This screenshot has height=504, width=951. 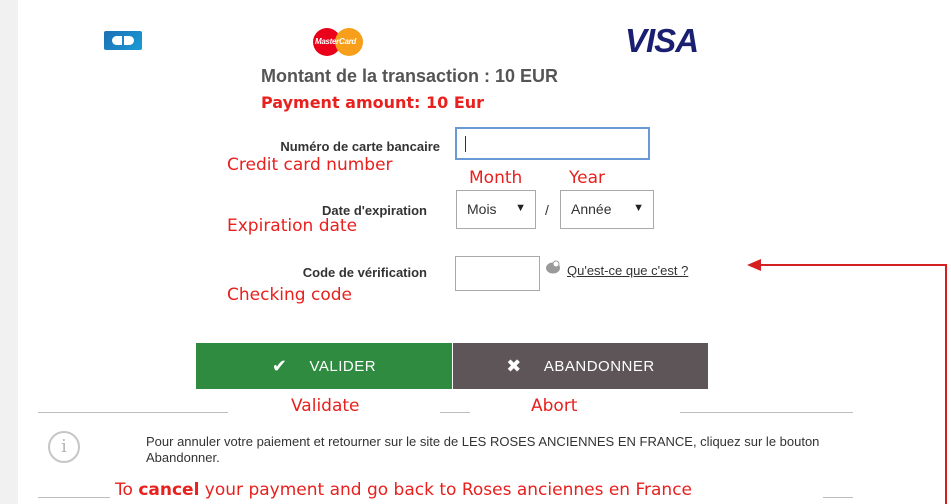 What do you see at coordinates (310, 165) in the screenshot?
I see `card-number-translation: Credit card number` at bounding box center [310, 165].